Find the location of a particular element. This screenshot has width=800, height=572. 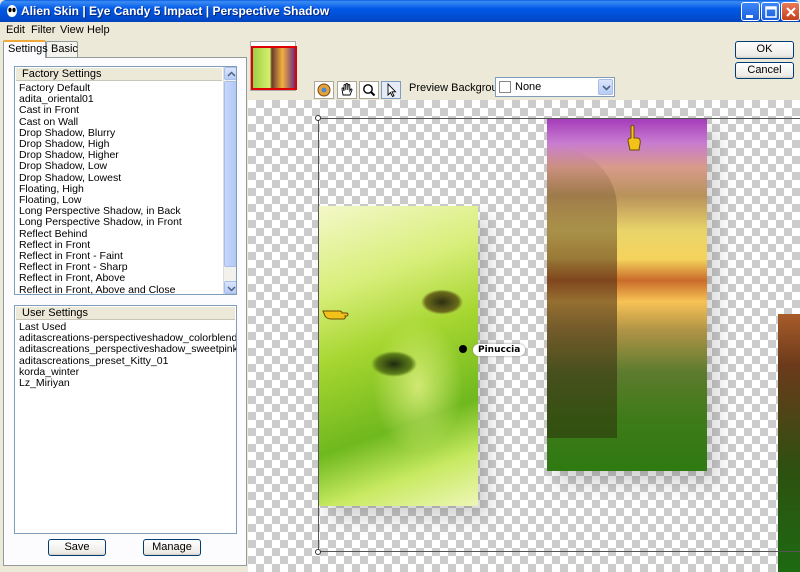

navigator-thumbnail is located at coordinates (273, 66).